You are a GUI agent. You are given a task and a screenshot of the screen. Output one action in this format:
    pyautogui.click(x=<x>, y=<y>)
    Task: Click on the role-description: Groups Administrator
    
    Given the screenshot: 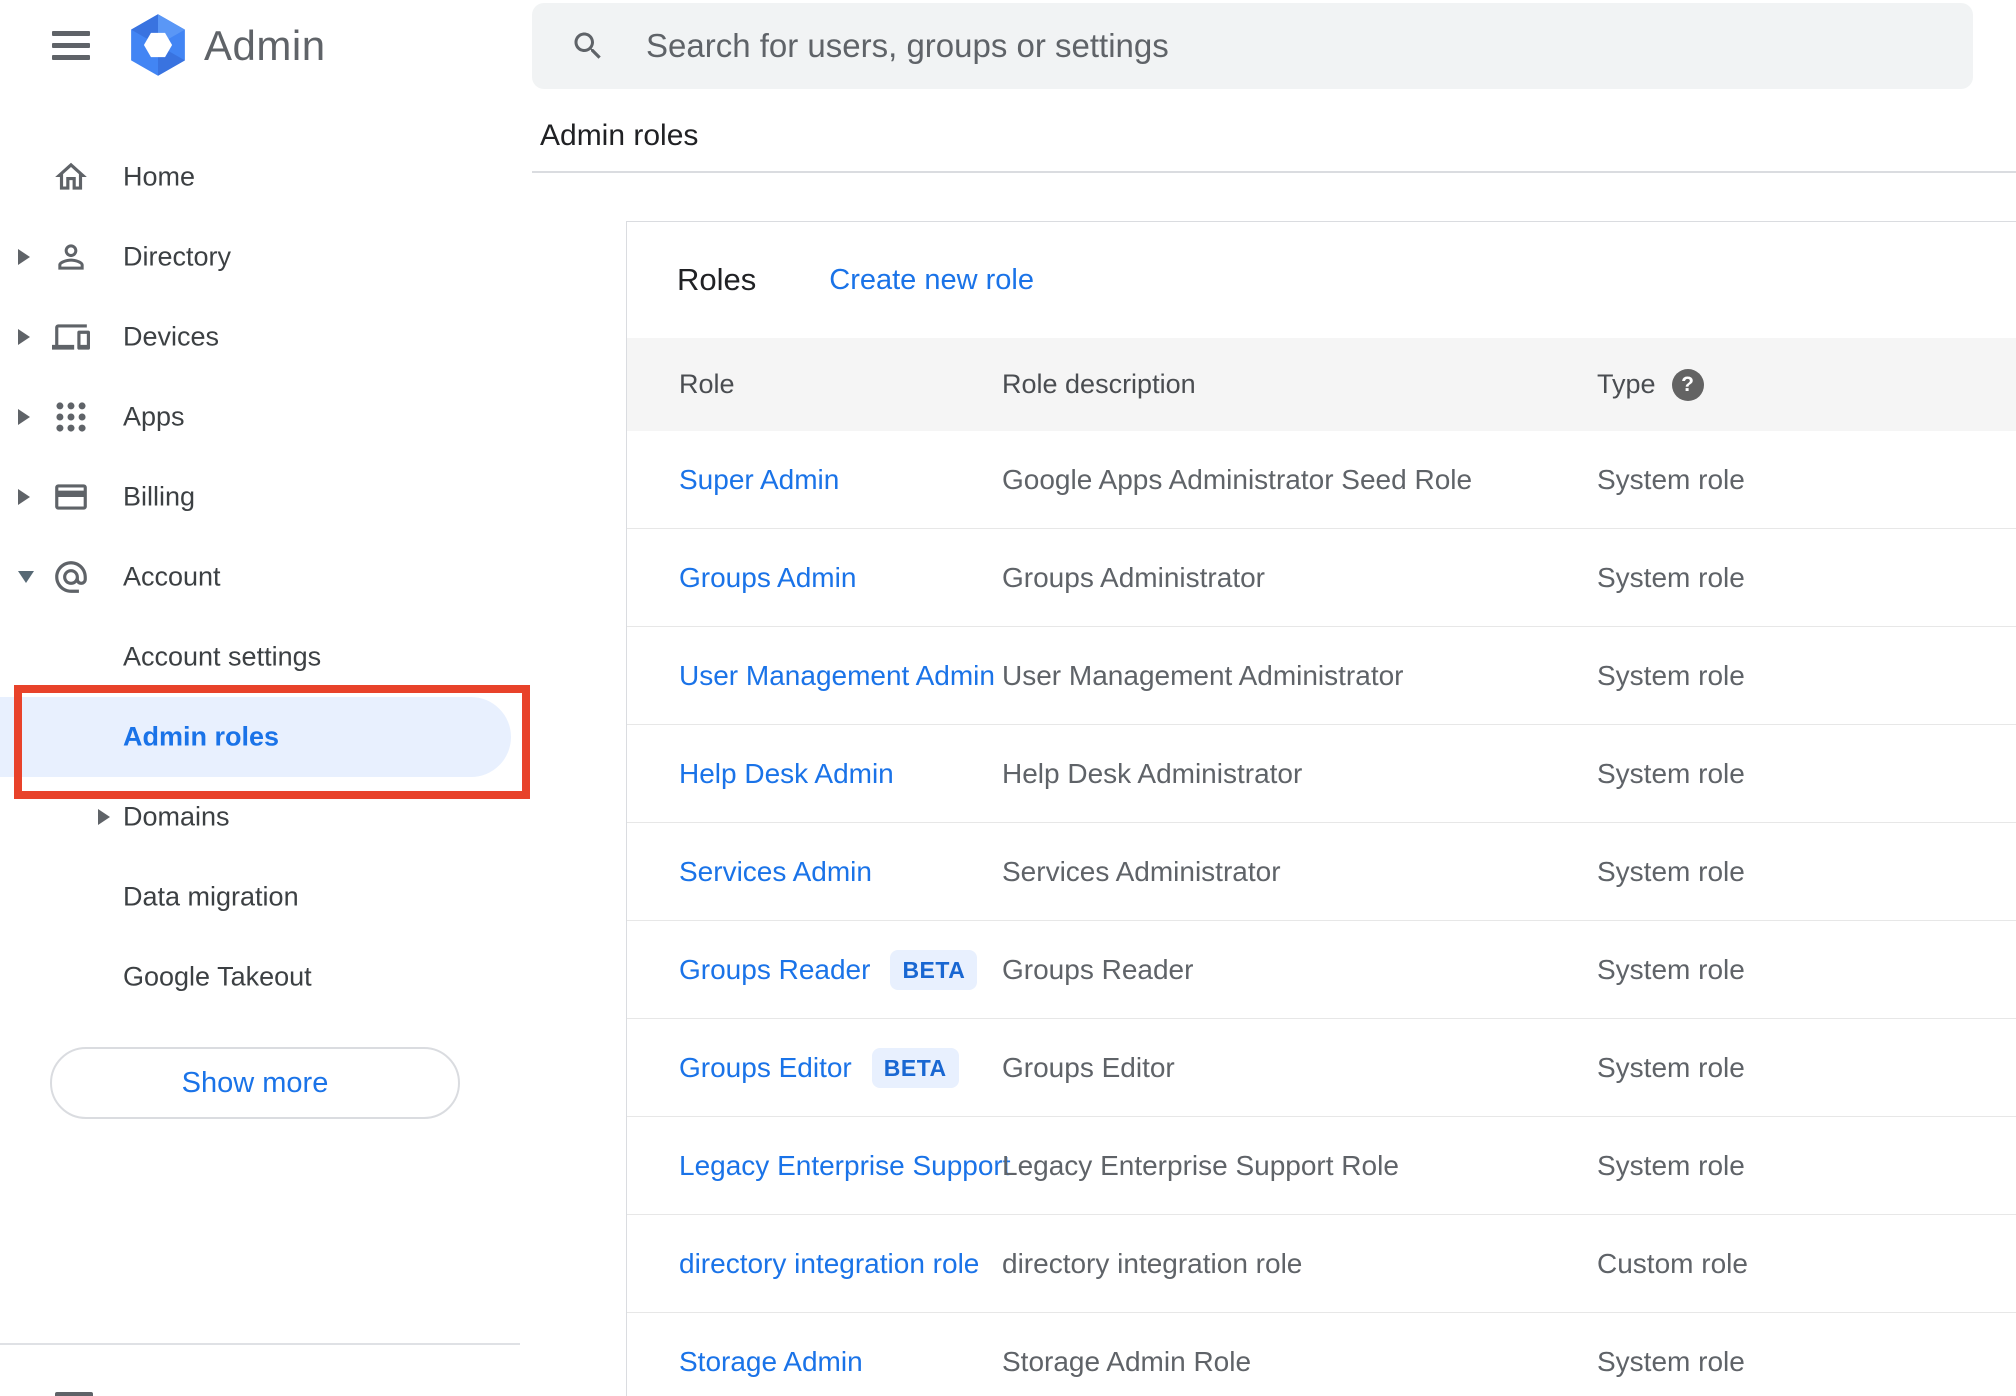 What is the action you would take?
    pyautogui.click(x=1133, y=577)
    